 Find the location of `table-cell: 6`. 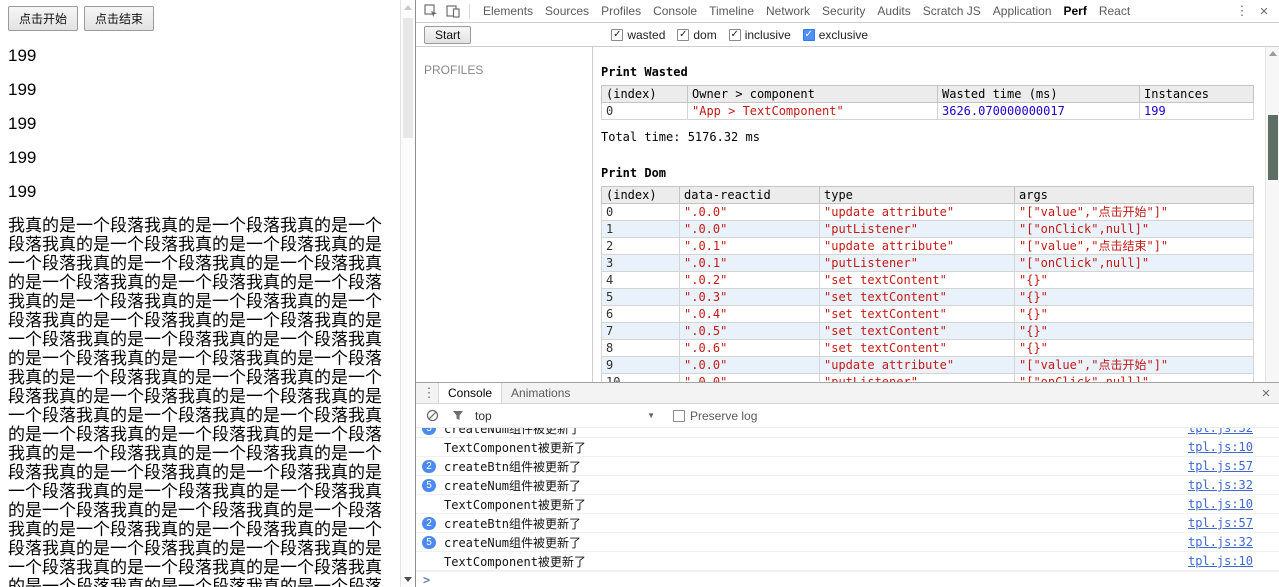

table-cell: 6 is located at coordinates (640, 314).